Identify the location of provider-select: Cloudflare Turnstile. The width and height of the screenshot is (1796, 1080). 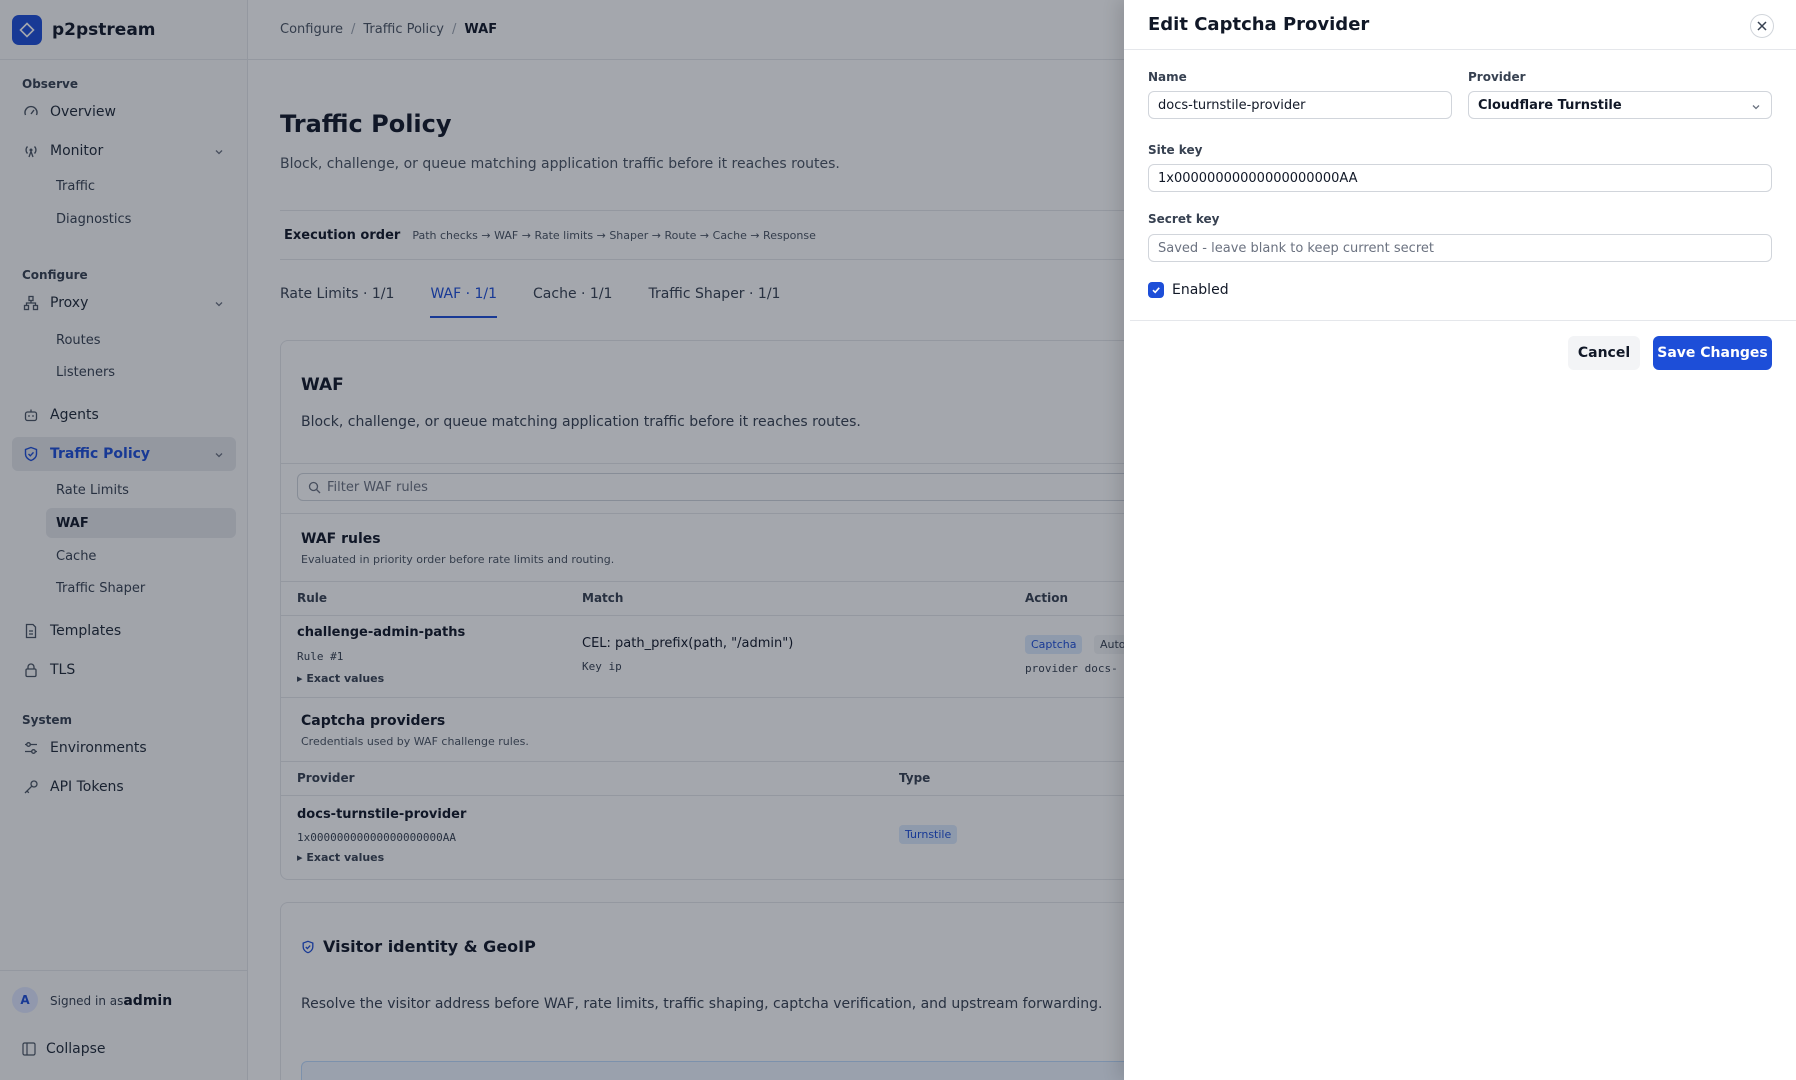
(1620, 105).